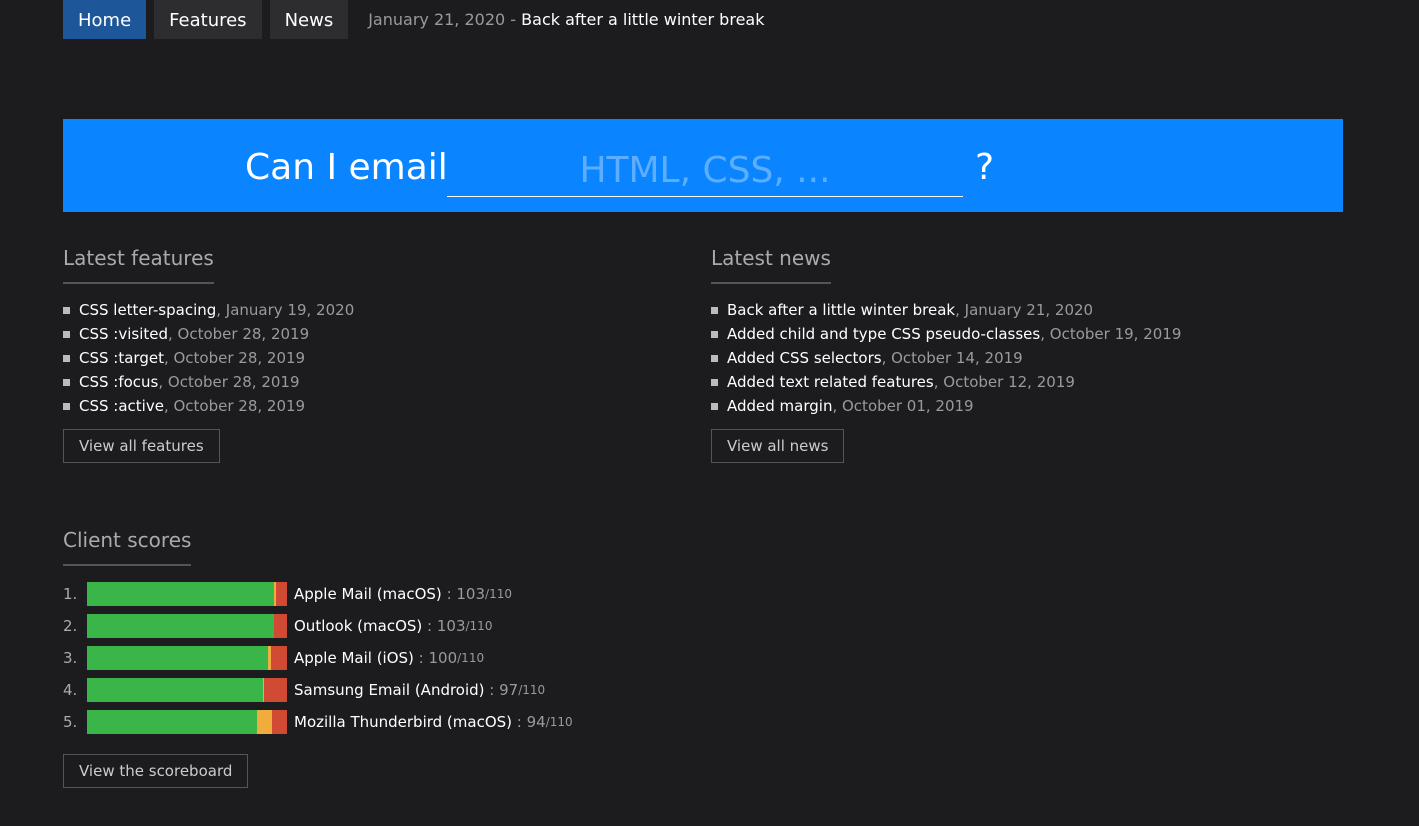 This screenshot has height=826, width=1419. I want to click on section-title: Client scores, so click(127, 547).